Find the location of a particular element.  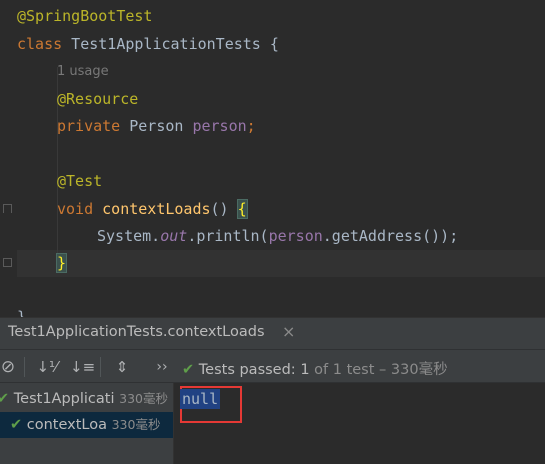

tree-row-suite: ✔ Test1Applicati 330毫秒 is located at coordinates (86, 399).